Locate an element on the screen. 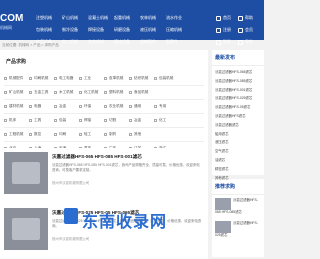 The height and width of the screenshot is (259, 320). filter-checkbox: 制药 is located at coordinates (116, 134).